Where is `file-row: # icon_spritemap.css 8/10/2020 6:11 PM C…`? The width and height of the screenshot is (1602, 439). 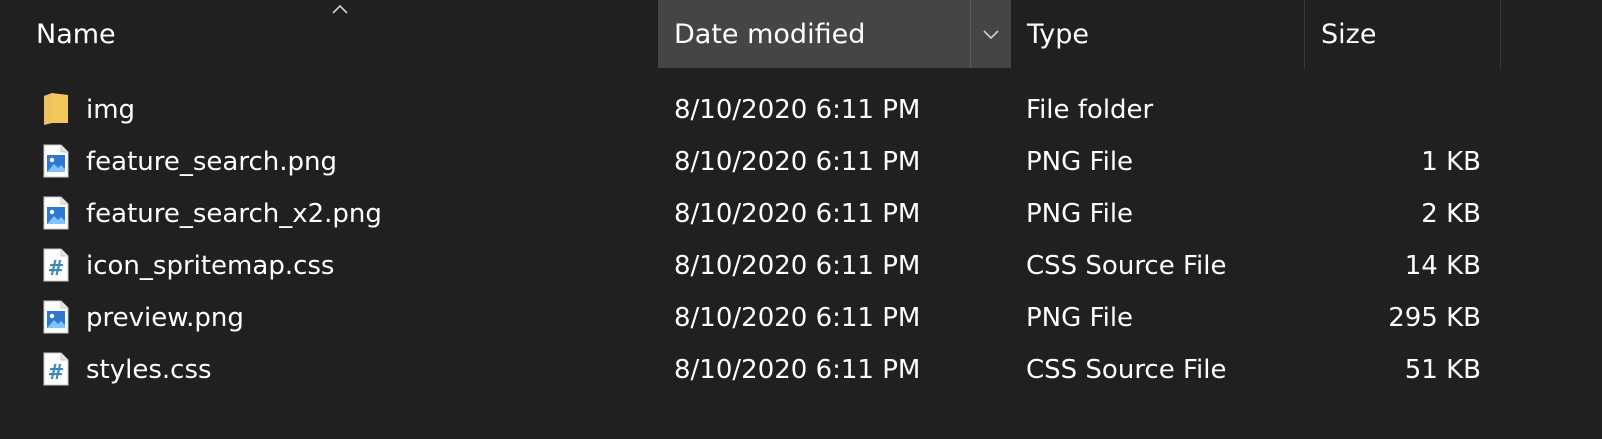 file-row: # icon_spritemap.css 8/10/2020 6:11 PM C… is located at coordinates (801, 266).